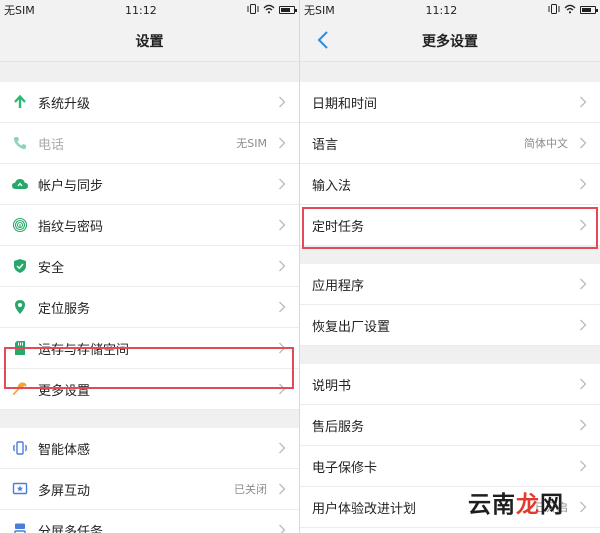  What do you see at coordinates (20, 102) in the screenshot?
I see `arrow-up-icon` at bounding box center [20, 102].